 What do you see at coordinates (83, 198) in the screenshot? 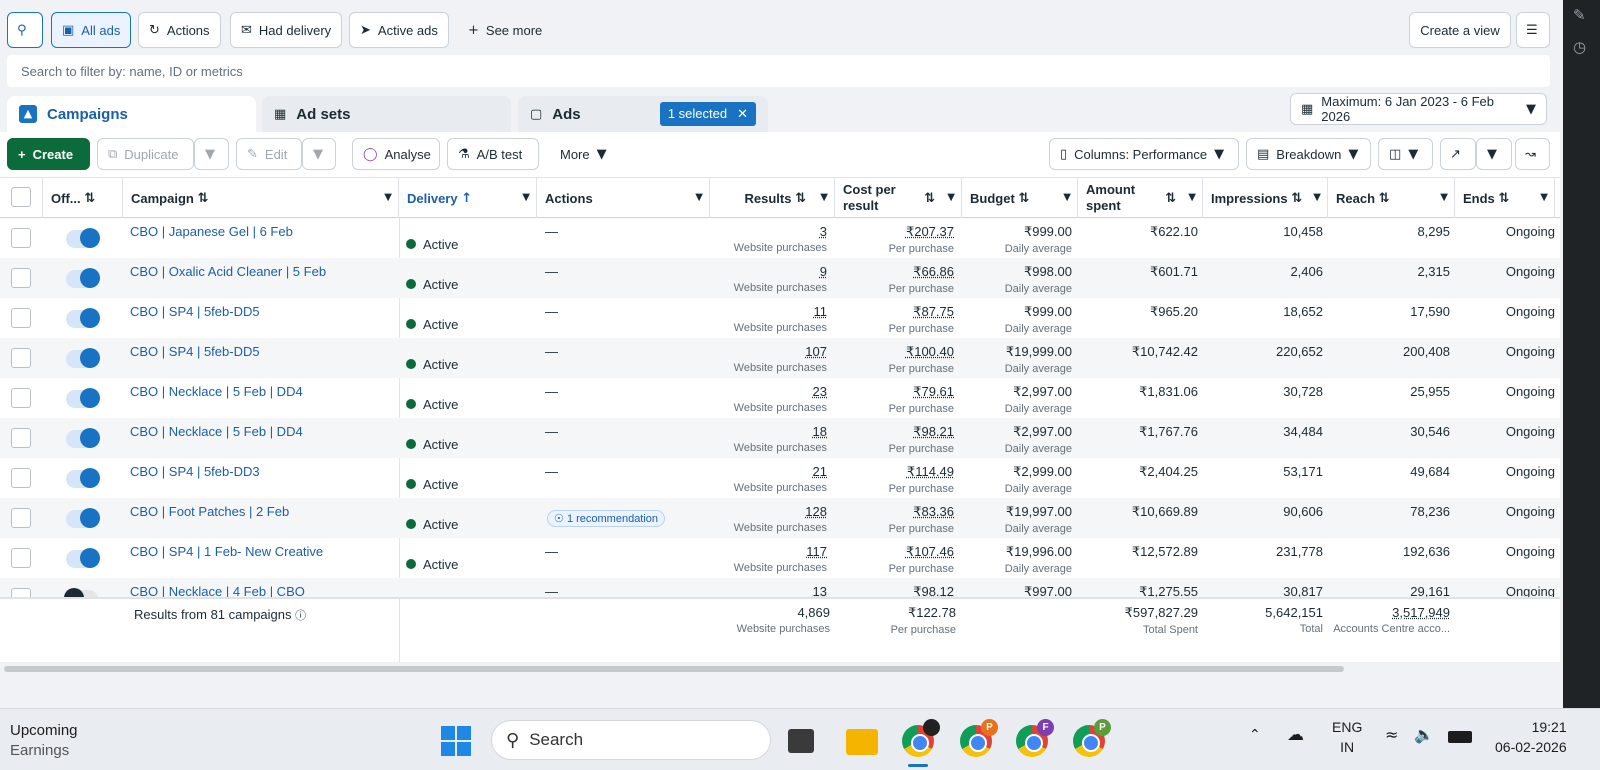
I see `col-off-on: Off... ⇅` at bounding box center [83, 198].